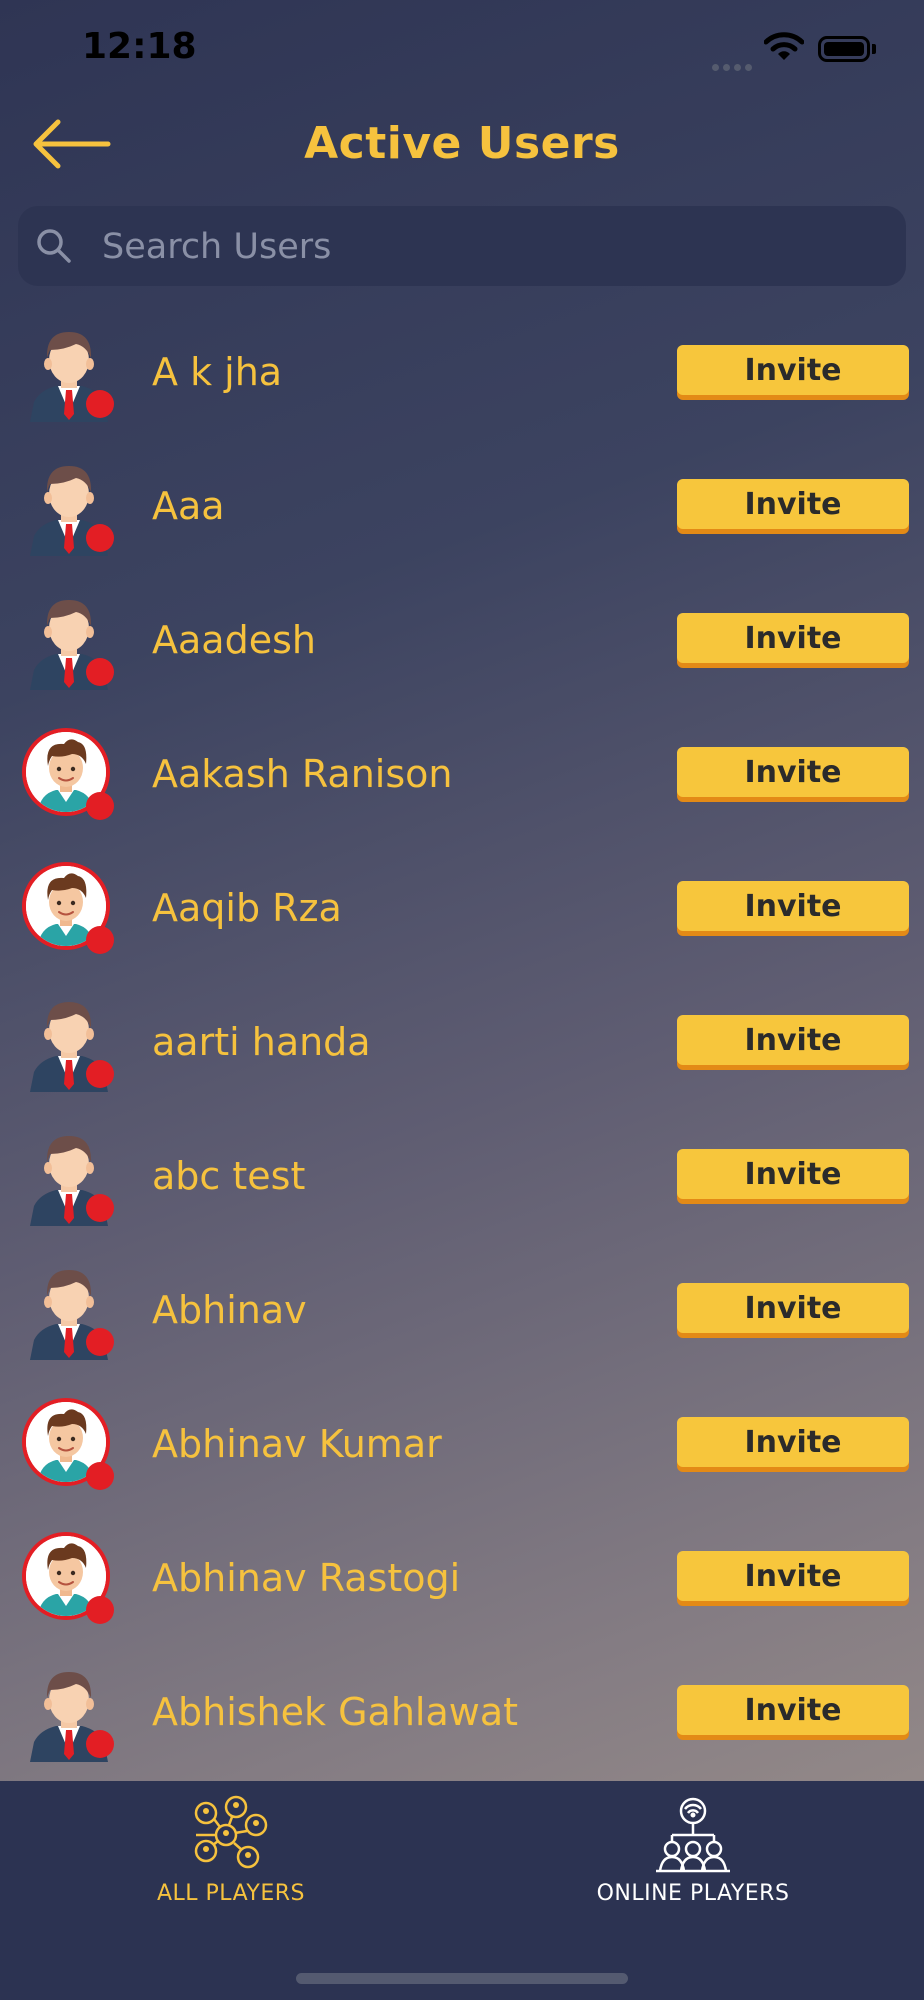 This screenshot has width=924, height=2000. What do you see at coordinates (297, 1444) in the screenshot?
I see `user-name: Abhinav Kumar` at bounding box center [297, 1444].